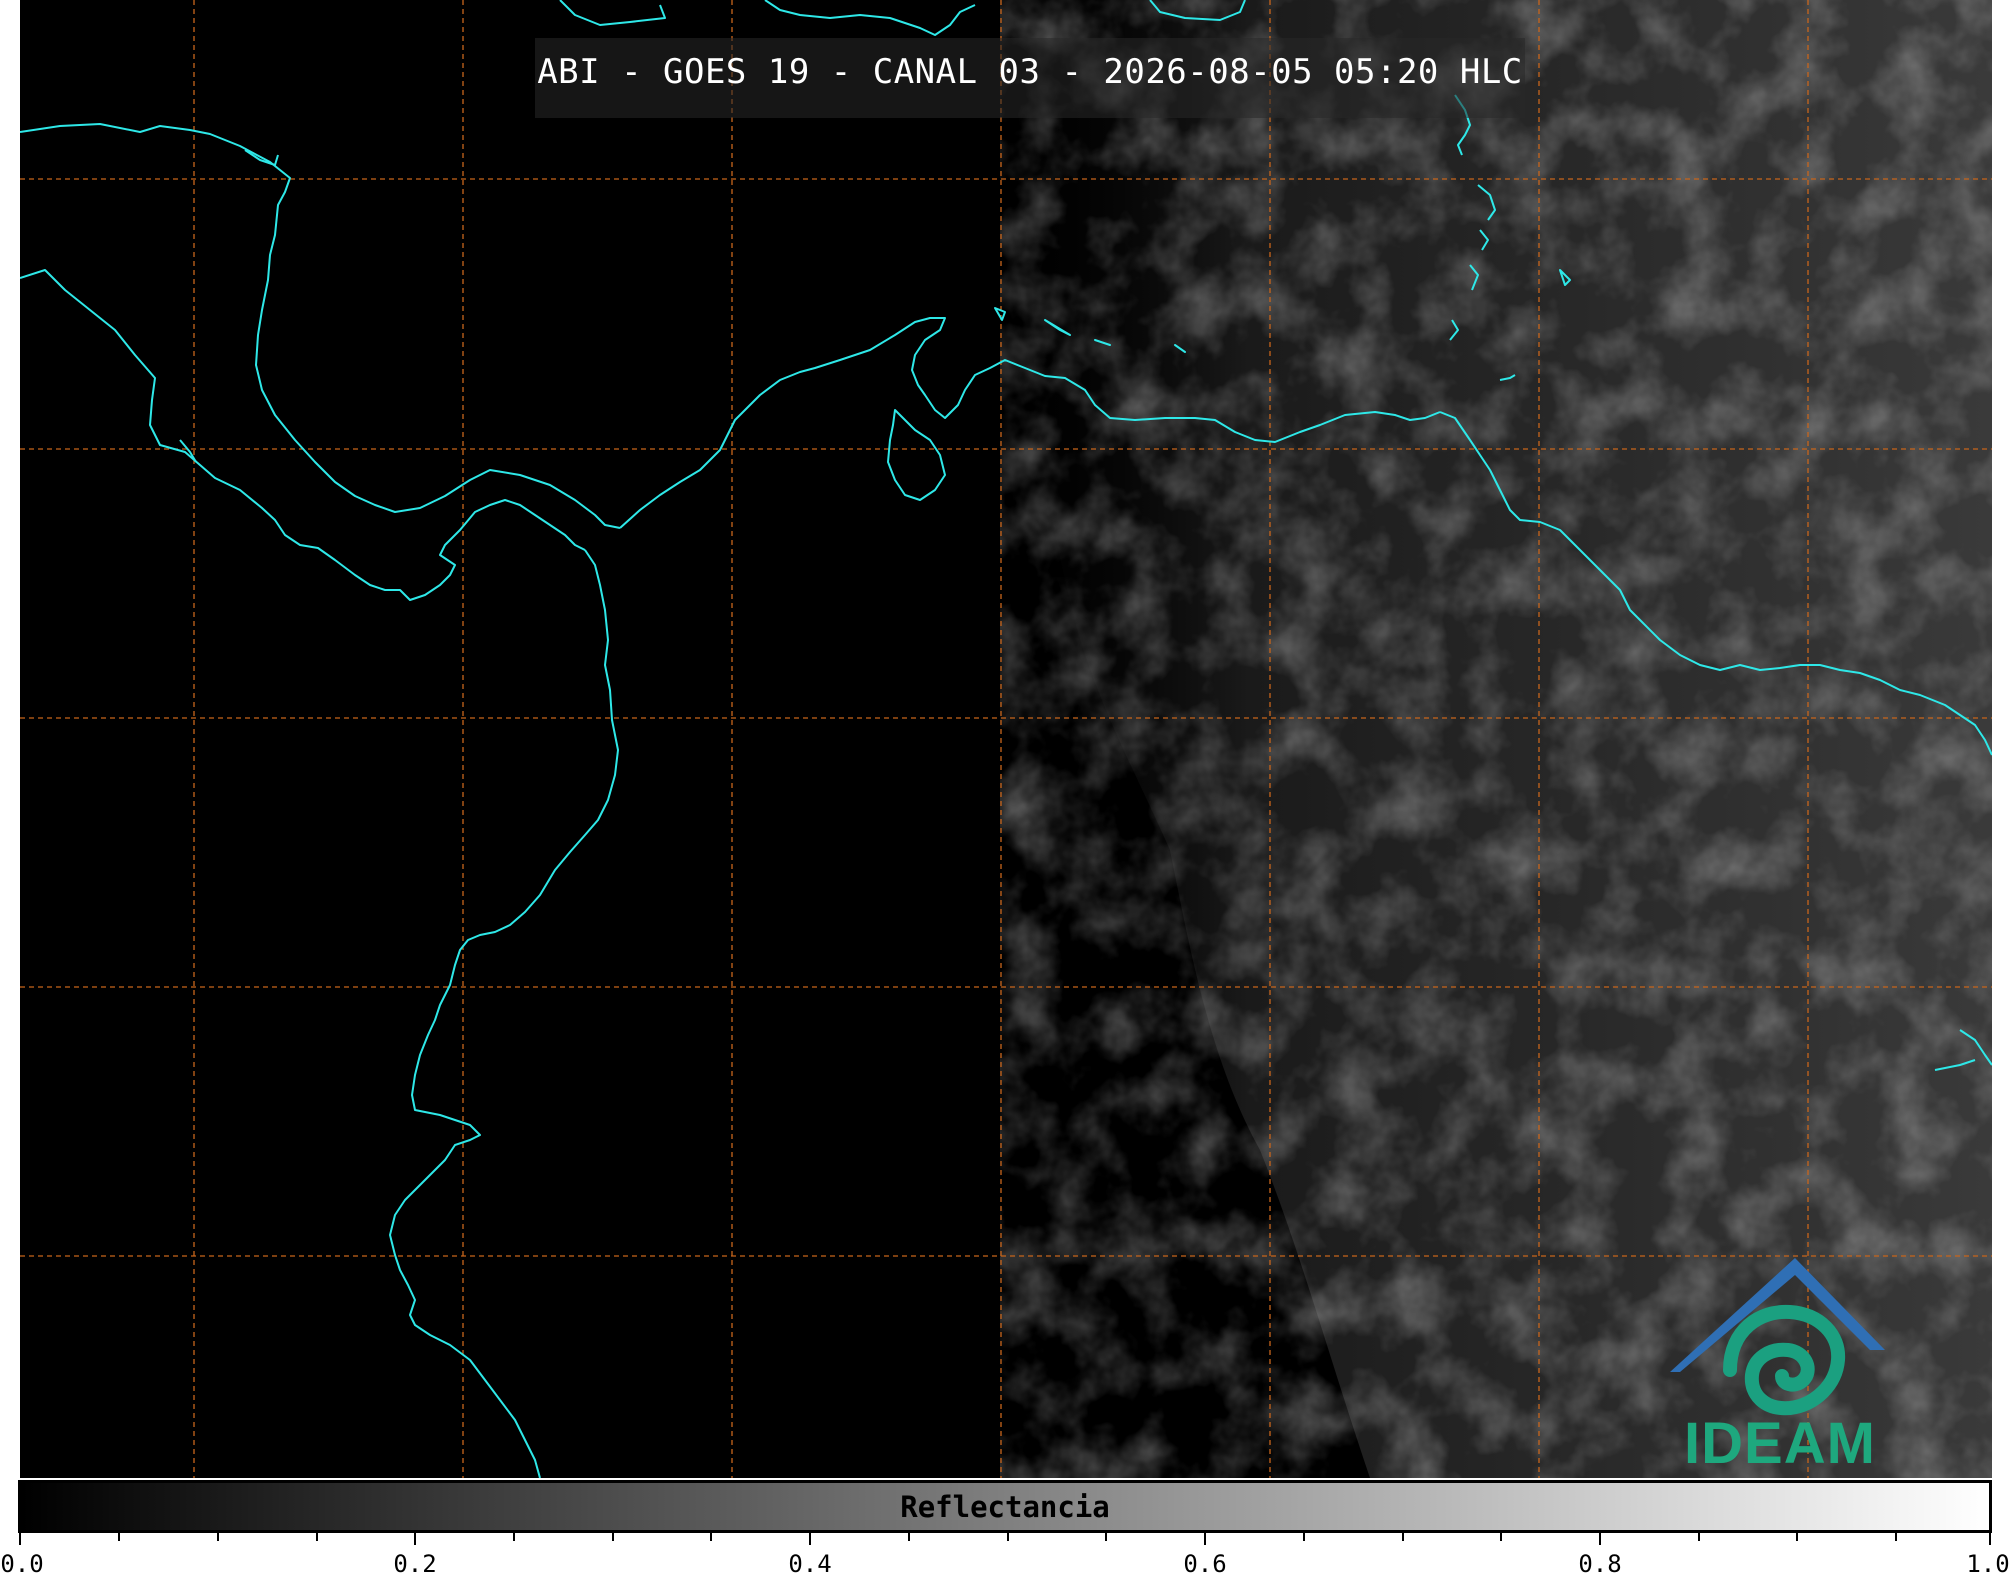 Image resolution: width=2011 pixels, height=1578 pixels. I want to click on colorbar-tick-label: 0.4, so click(810, 1564).